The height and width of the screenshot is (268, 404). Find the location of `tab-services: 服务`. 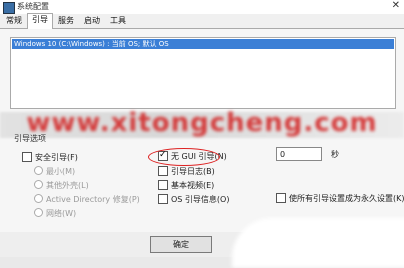

tab-services: 服务 is located at coordinates (66, 21).